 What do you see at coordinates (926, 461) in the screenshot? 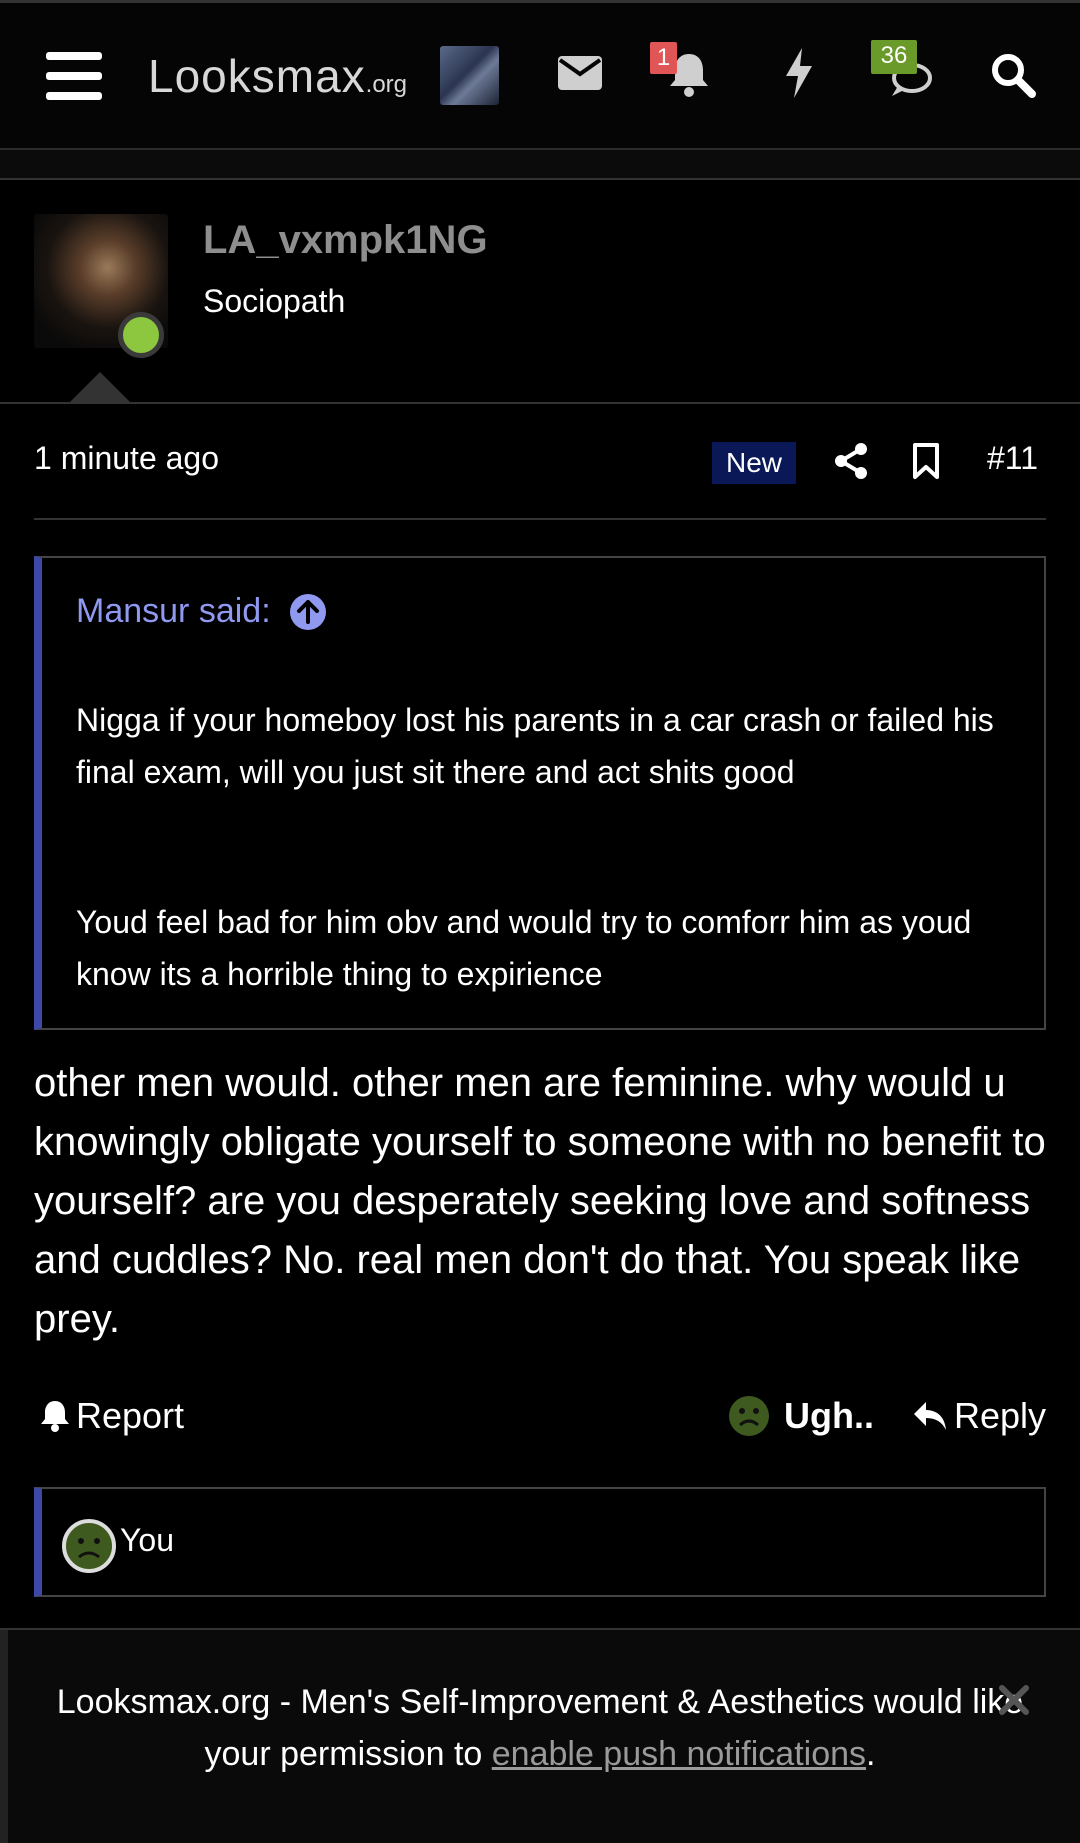
I see `bookmark-icon` at bounding box center [926, 461].